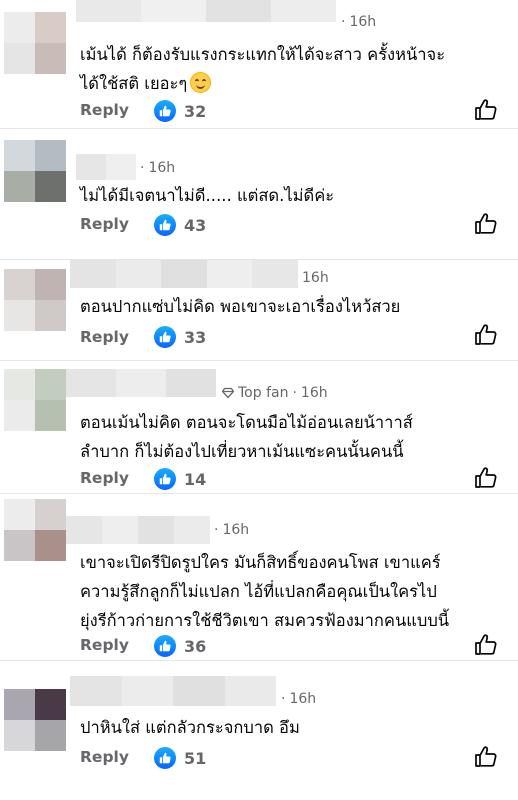  Describe the element at coordinates (240, 306) in the screenshot. I see `comment-text: ตอนปากแซ่บไม่คิด พอเขาจะเอาเรื่องไหว้สวย` at that location.